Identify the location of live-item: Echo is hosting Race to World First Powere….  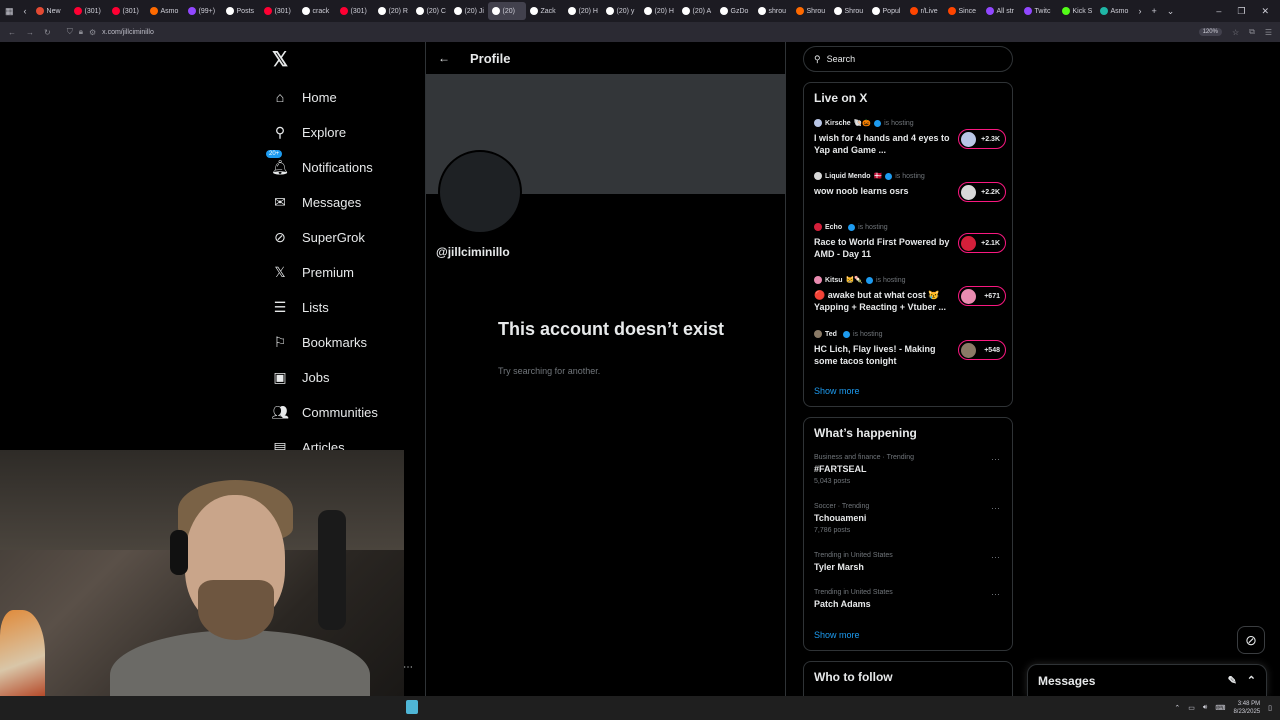
(910, 241).